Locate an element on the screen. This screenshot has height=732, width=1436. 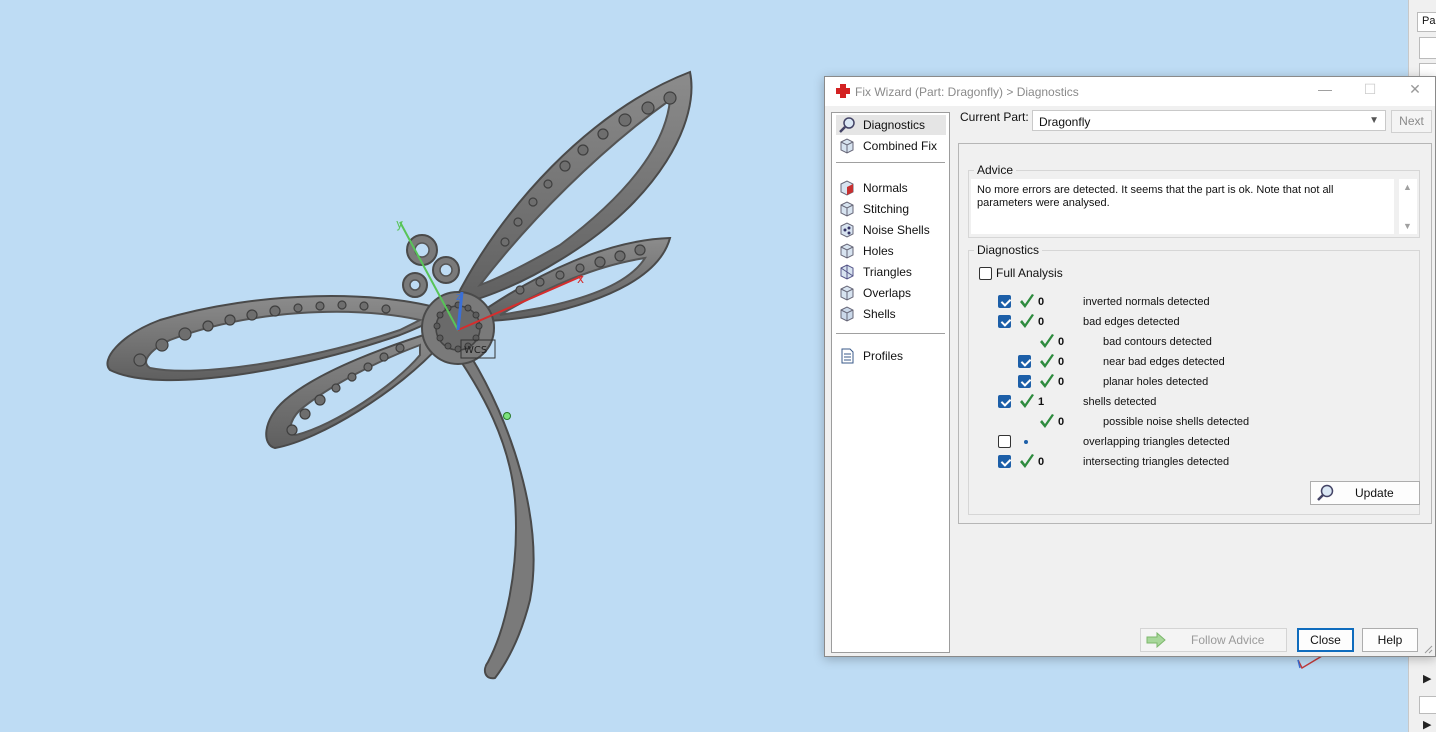
diagnostic-row: 0 intersecting triangles detected is located at coordinates (1194, 462).